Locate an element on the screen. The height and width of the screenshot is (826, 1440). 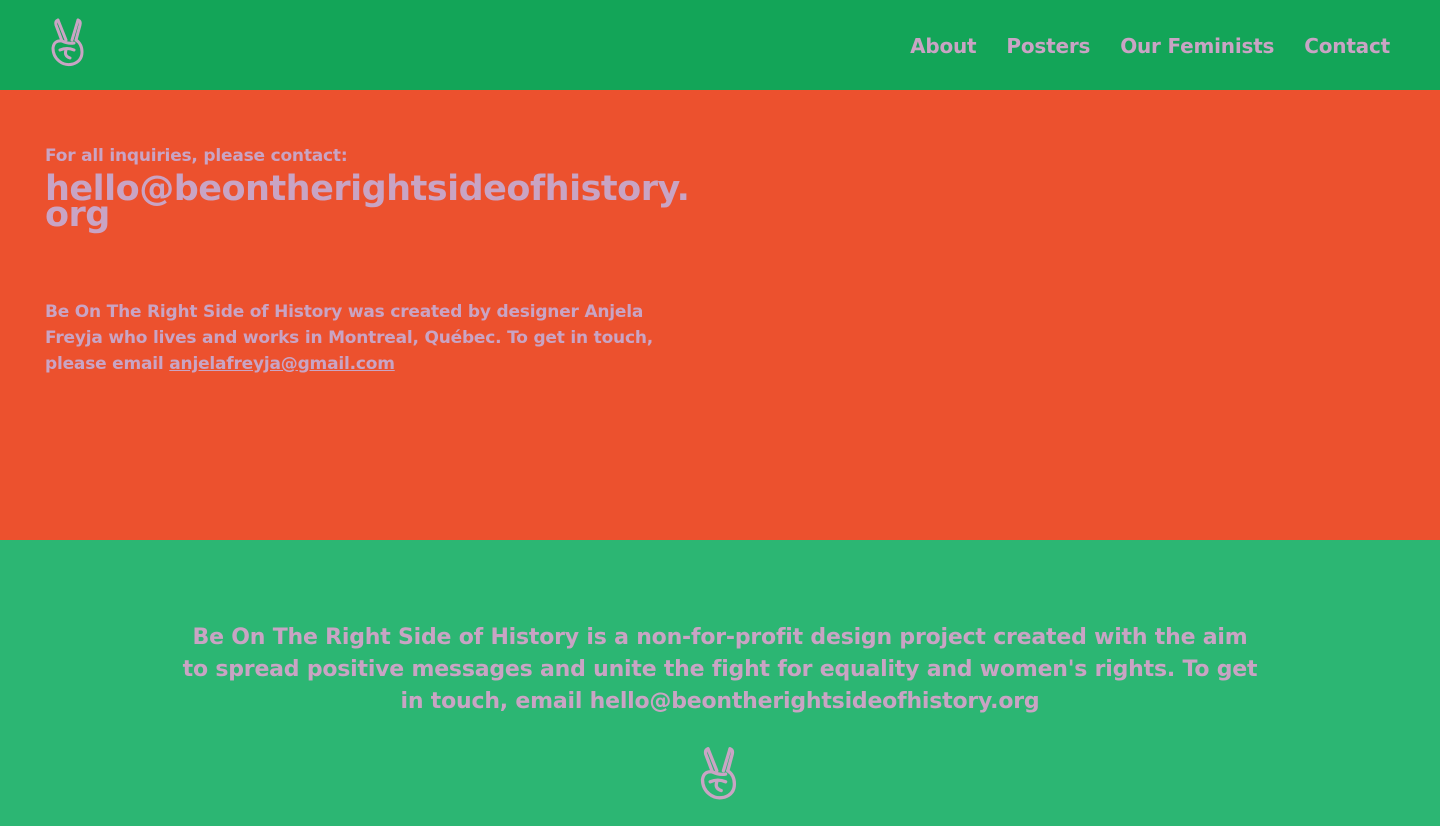
inquiry-label: For all inquiries, please contact: is located at coordinates (196, 156).